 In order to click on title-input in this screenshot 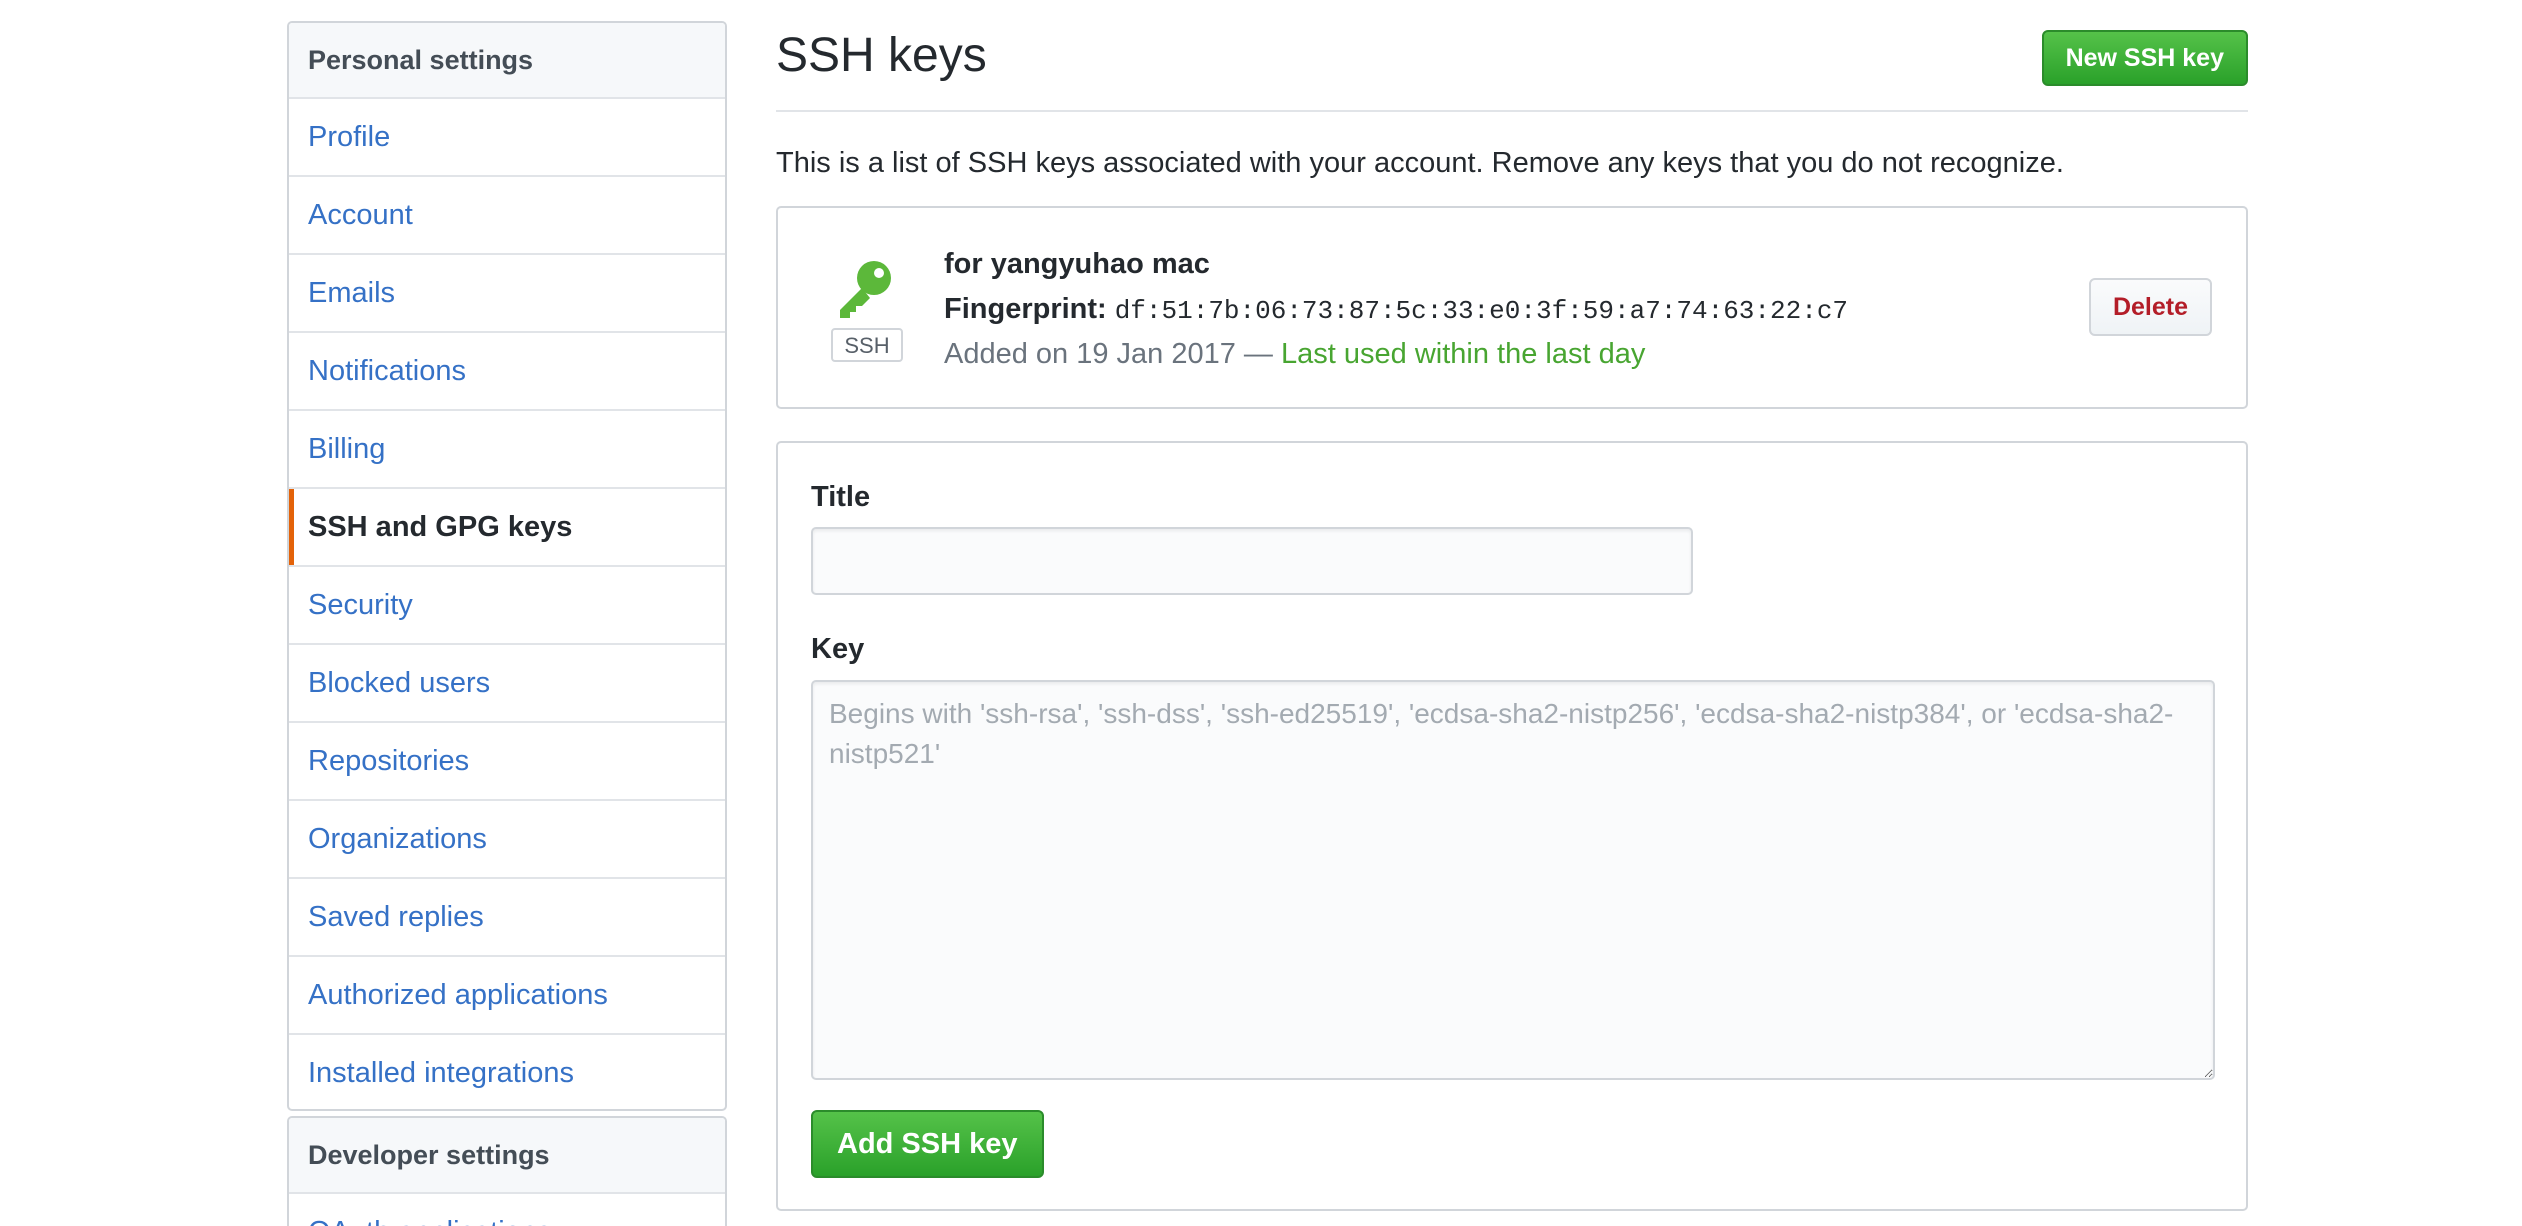, I will do `click(1252, 561)`.